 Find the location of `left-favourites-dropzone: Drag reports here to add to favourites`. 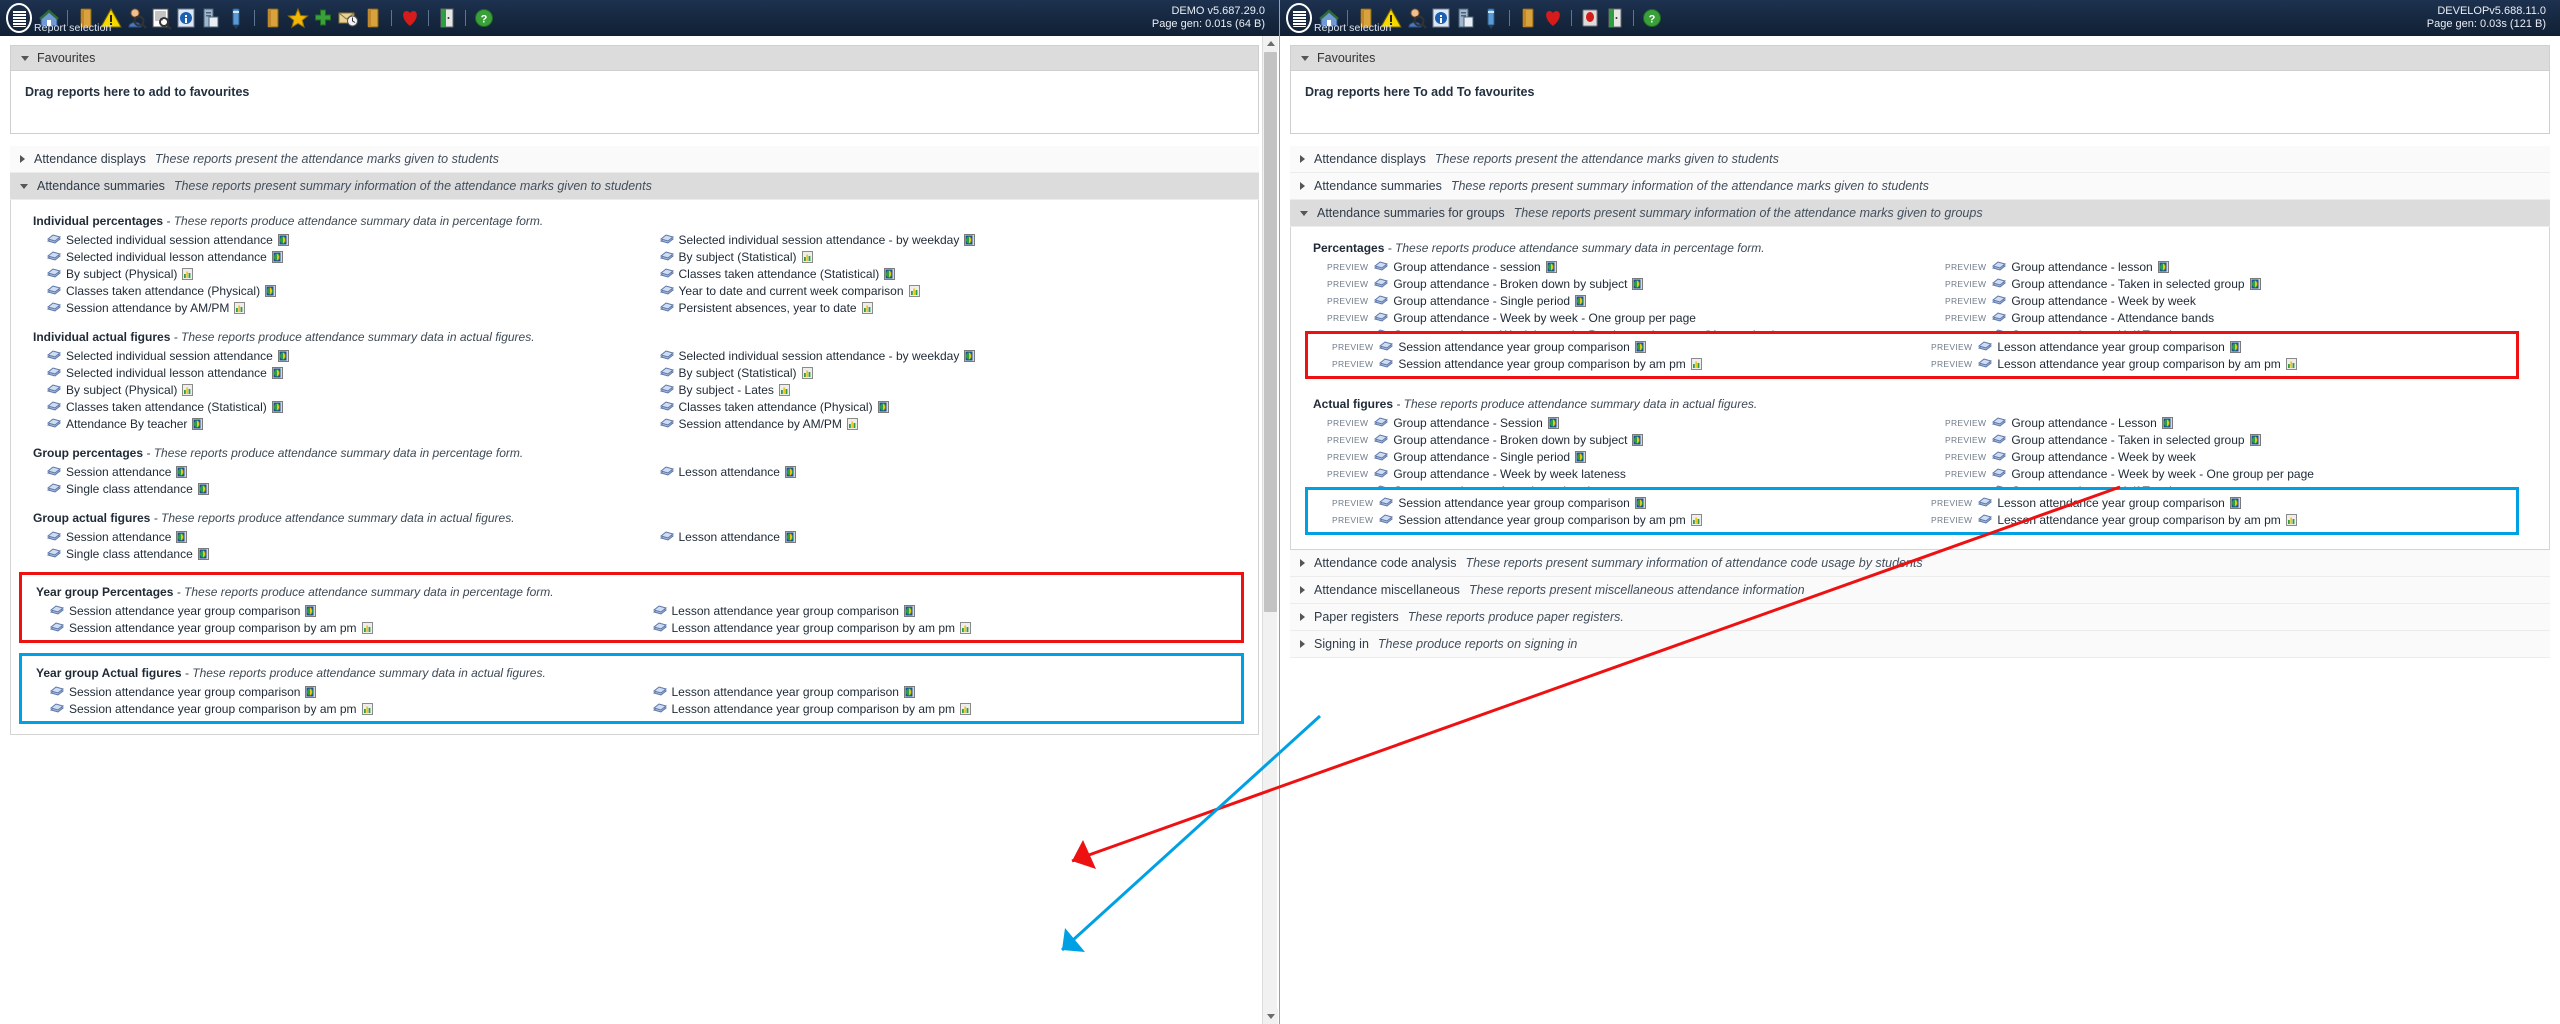

left-favourites-dropzone: Drag reports here to add to favourites is located at coordinates (634, 102).